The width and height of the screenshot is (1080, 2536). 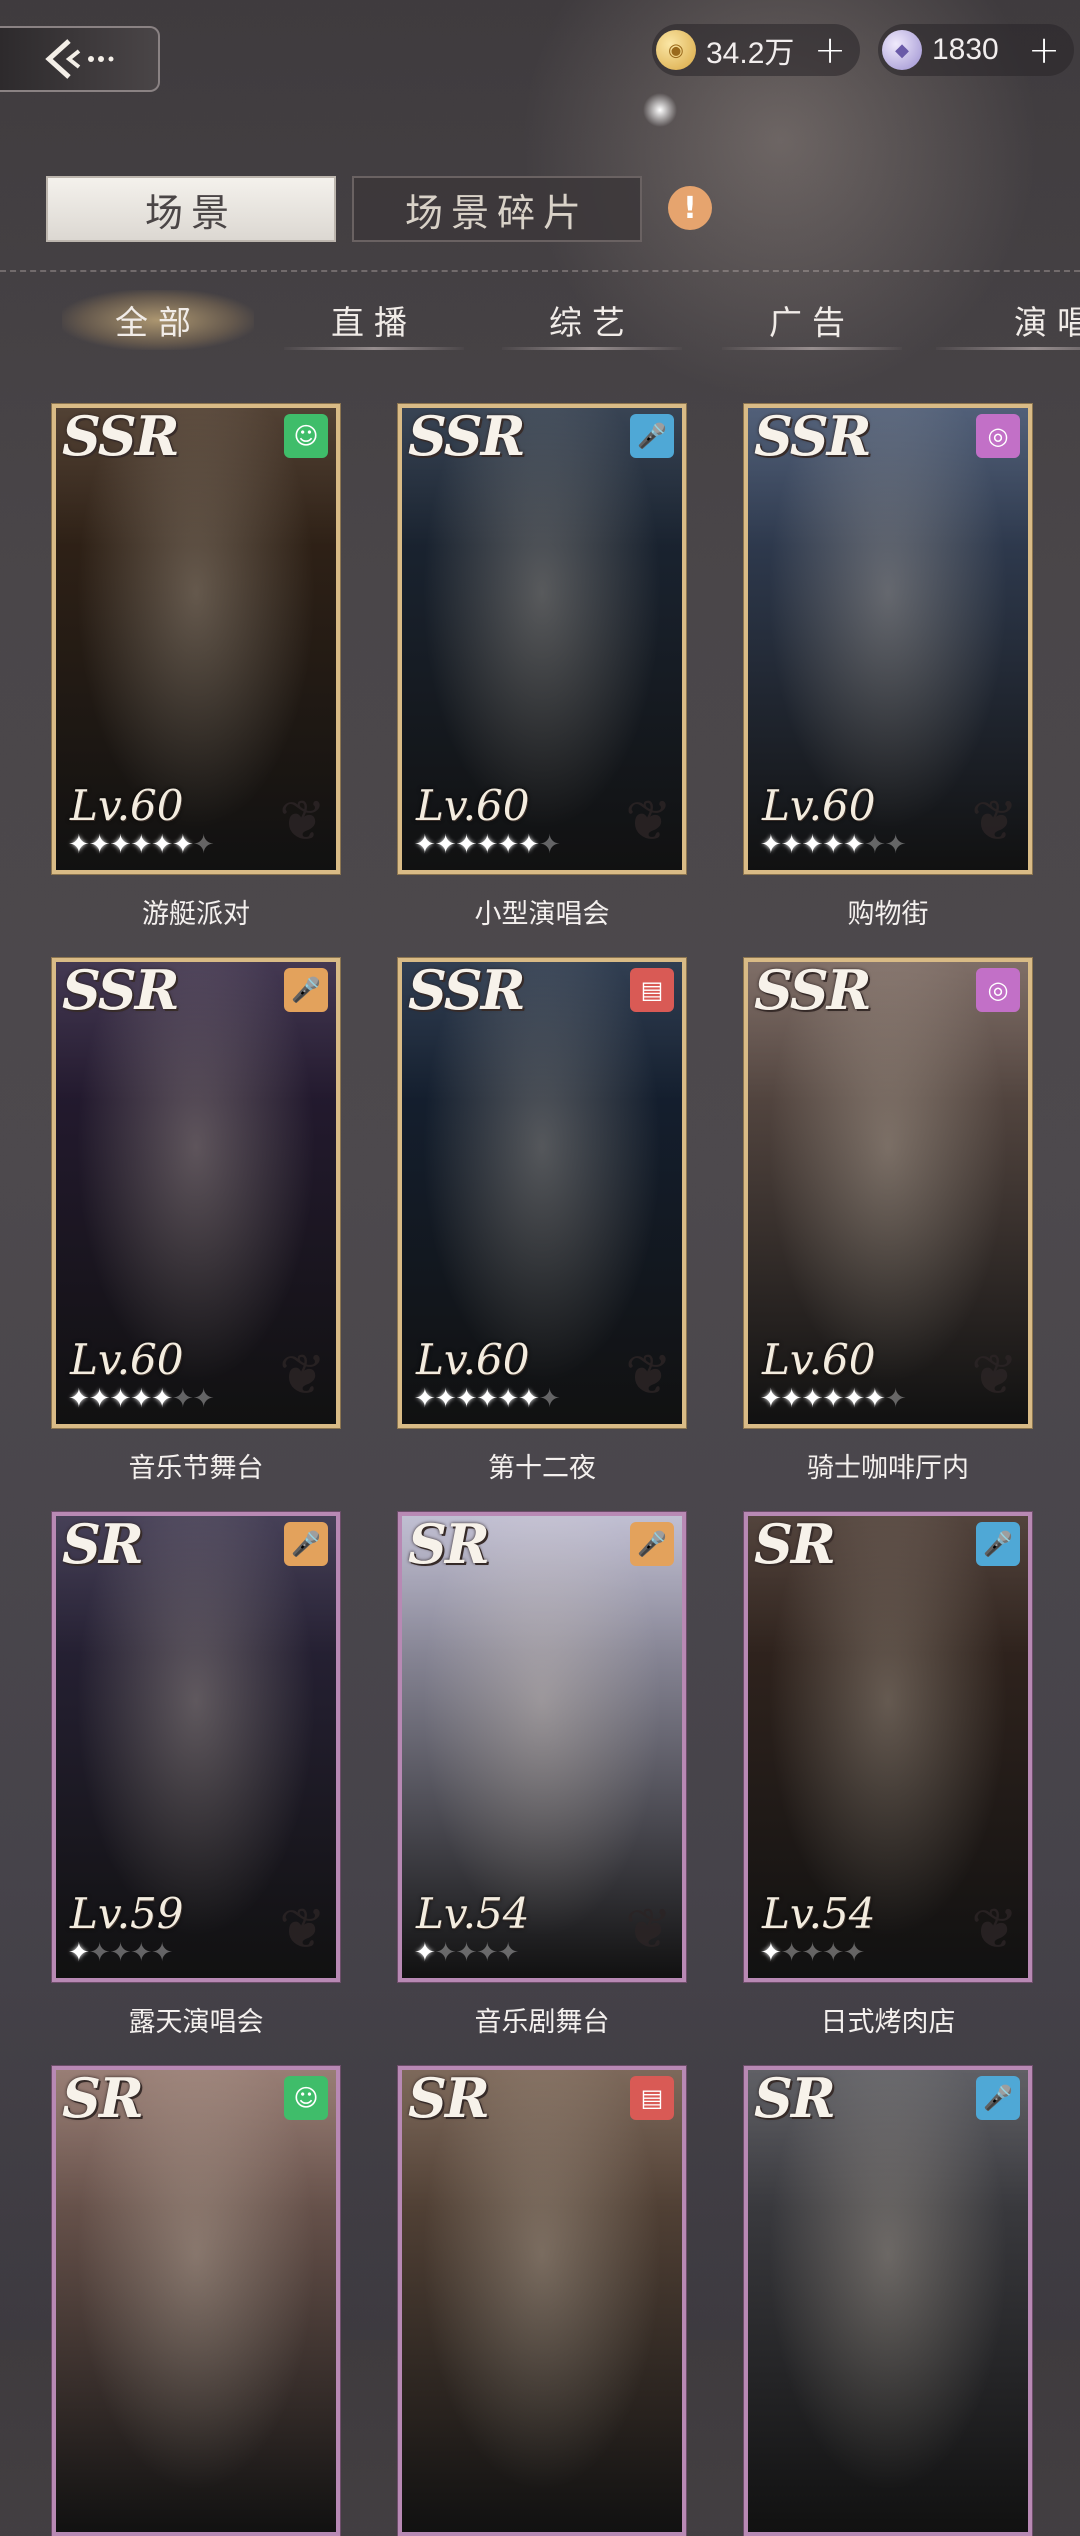 I want to click on category-tab-label: 演唱, so click(x=1047, y=322).